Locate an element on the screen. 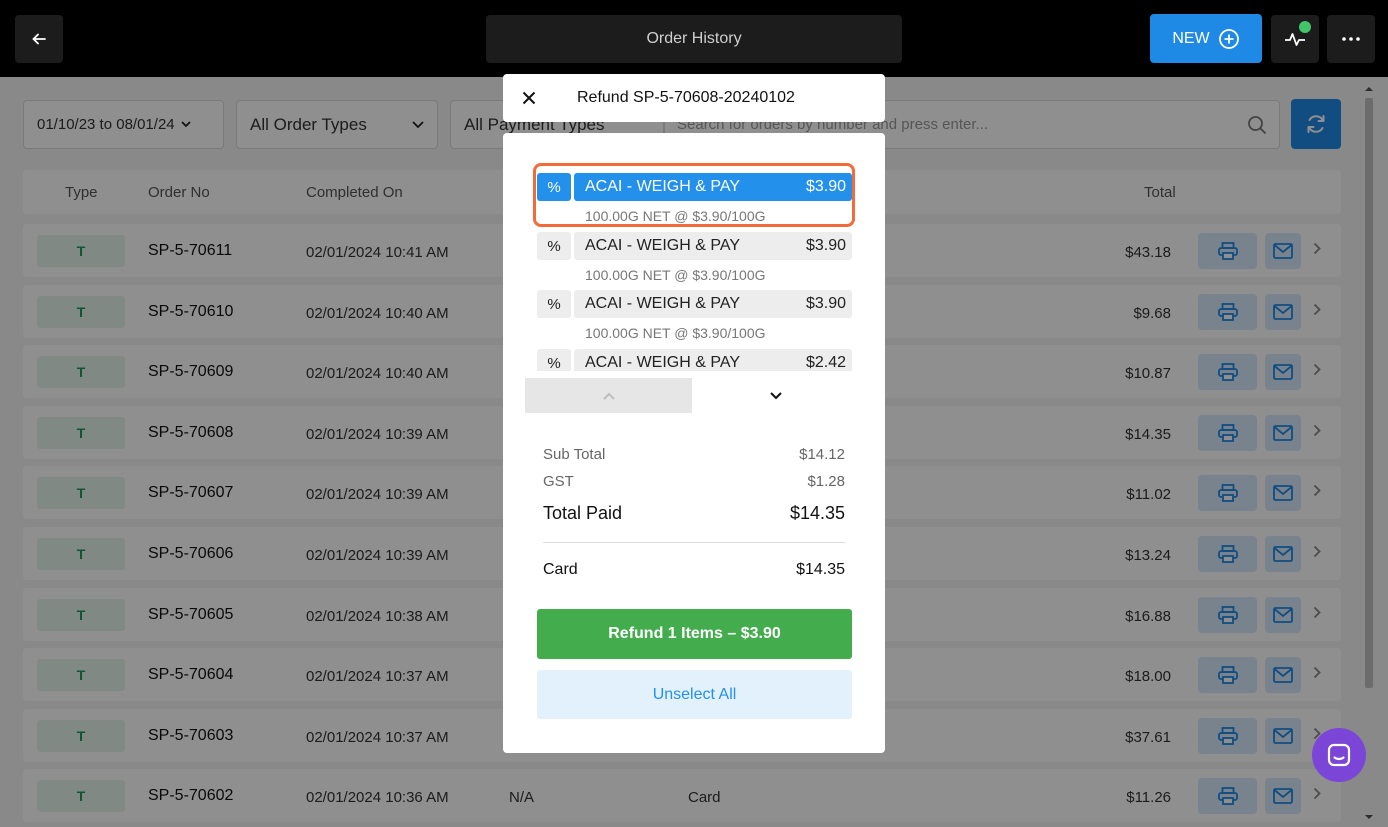 Image resolution: width=1388 pixels, height=827 pixels. subtotal-value: $14.12 is located at coordinates (822, 454).